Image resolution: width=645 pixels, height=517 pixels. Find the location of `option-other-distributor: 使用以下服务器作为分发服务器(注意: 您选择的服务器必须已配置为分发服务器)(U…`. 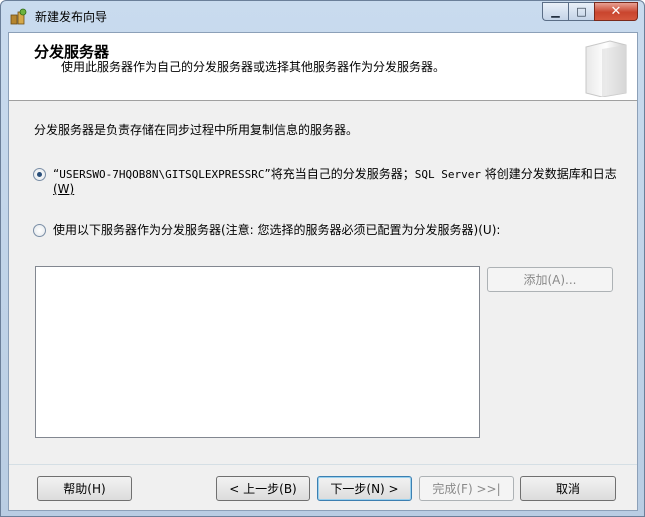

option-other-distributor: 使用以下服务器作为分发服务器(注意: 您选择的服务器必须已配置为分发服务器)(U… is located at coordinates (266, 230).